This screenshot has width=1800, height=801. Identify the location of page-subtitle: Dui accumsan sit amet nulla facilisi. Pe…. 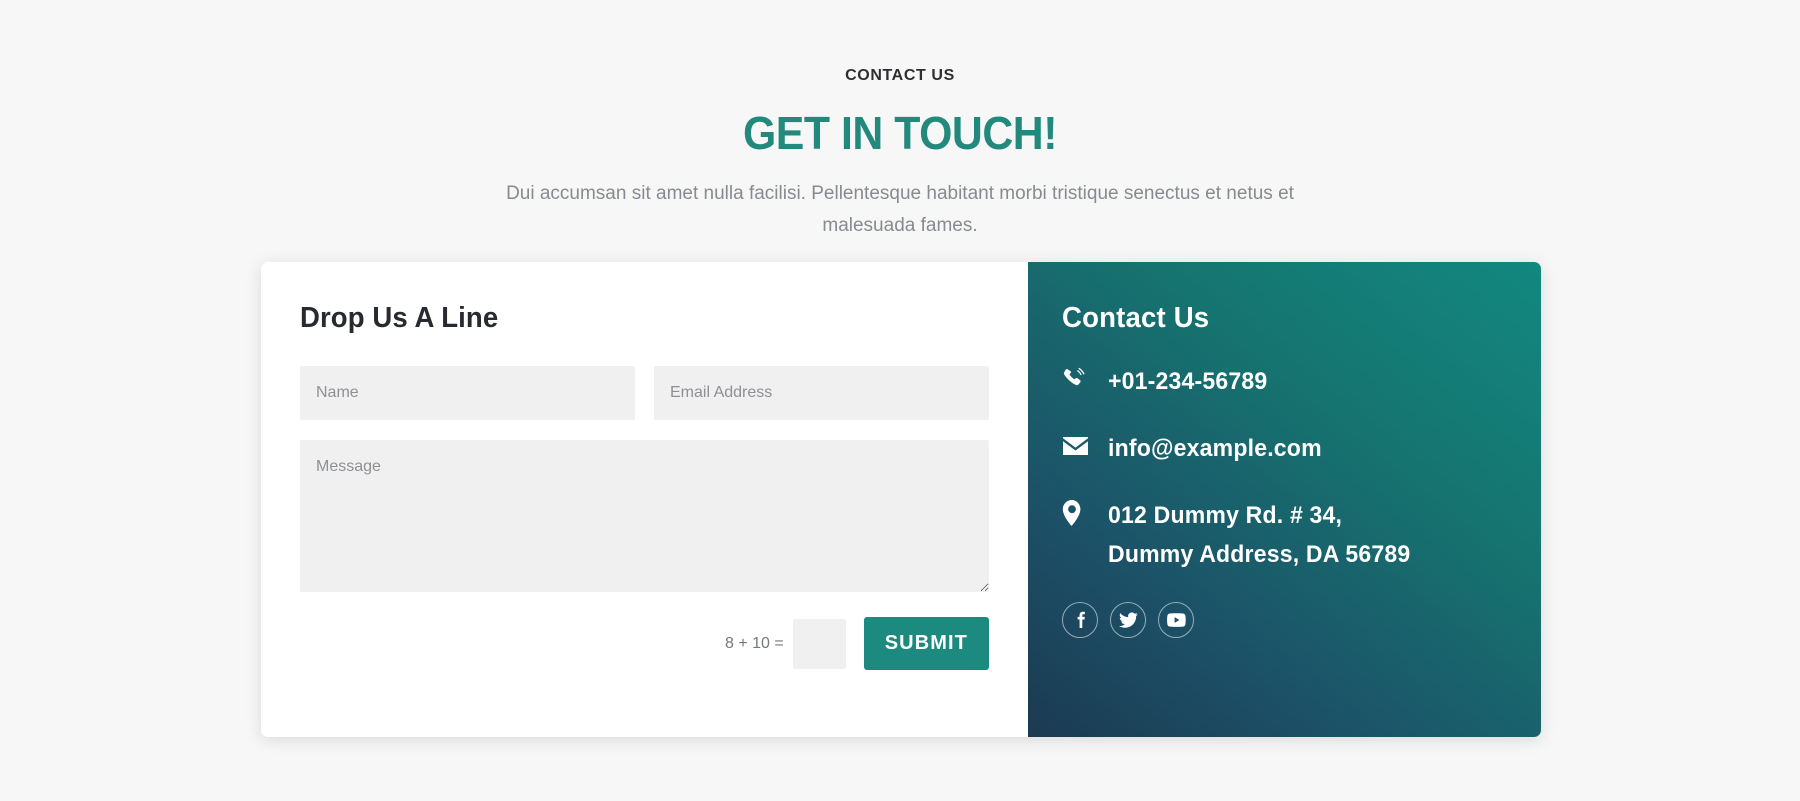
(900, 209).